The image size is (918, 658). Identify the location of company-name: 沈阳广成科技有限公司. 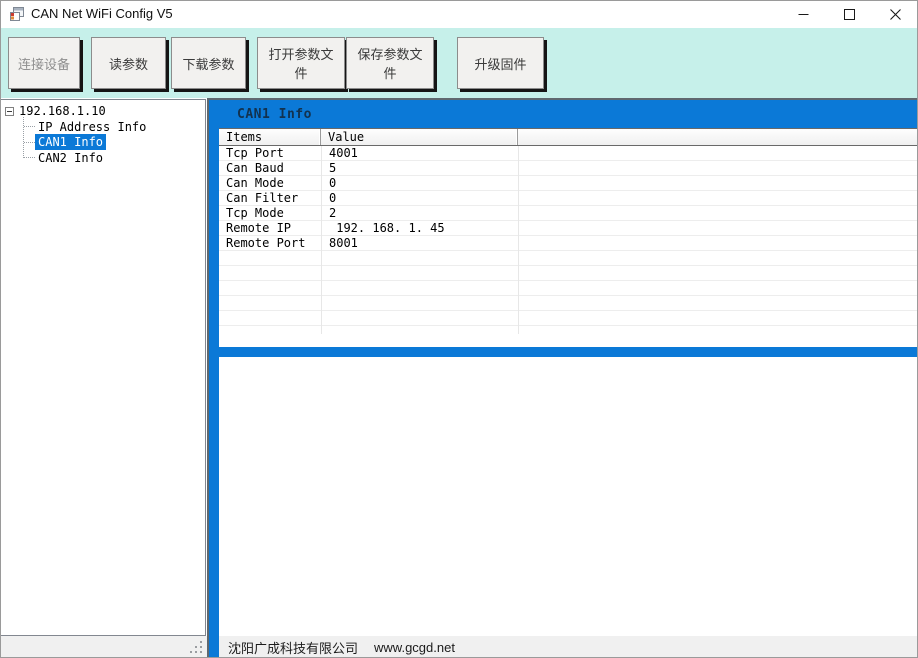
(293, 648).